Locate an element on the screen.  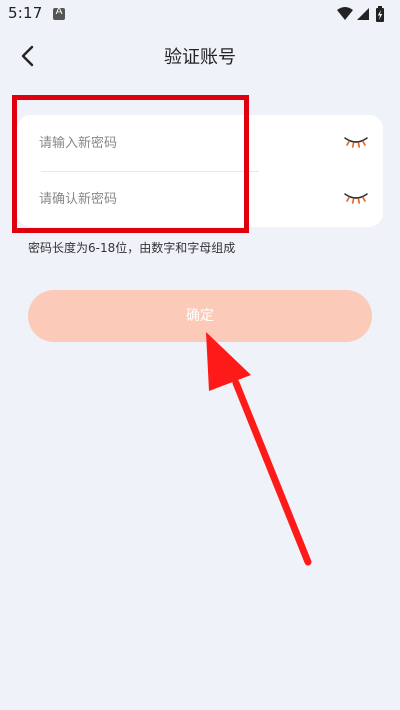
page-title: 验证账号 is located at coordinates (200, 57).